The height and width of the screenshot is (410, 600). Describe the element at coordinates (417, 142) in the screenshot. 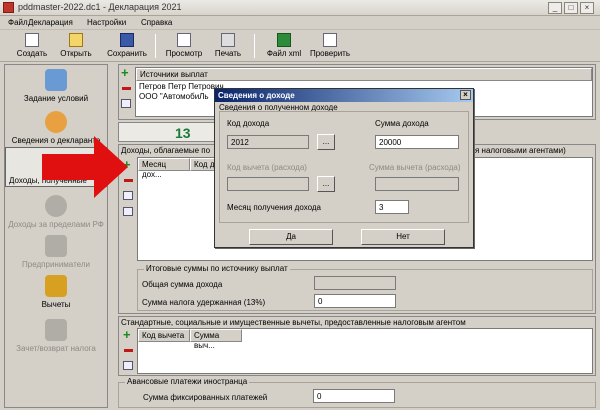

I see `income-sum-field: 20000` at that location.